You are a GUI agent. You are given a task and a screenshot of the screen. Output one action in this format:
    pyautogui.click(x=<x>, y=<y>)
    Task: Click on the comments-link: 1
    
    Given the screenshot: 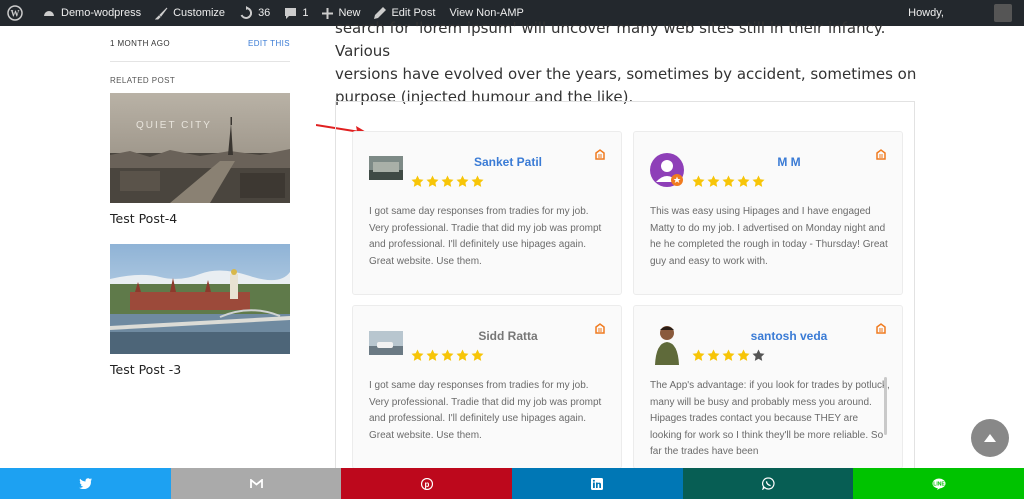 What is the action you would take?
    pyautogui.click(x=296, y=13)
    